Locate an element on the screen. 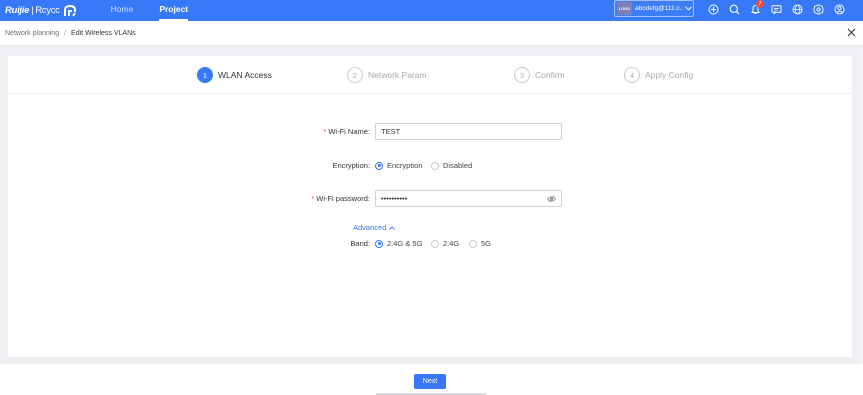  advanced-toggle: Advanced is located at coordinates (374, 227).